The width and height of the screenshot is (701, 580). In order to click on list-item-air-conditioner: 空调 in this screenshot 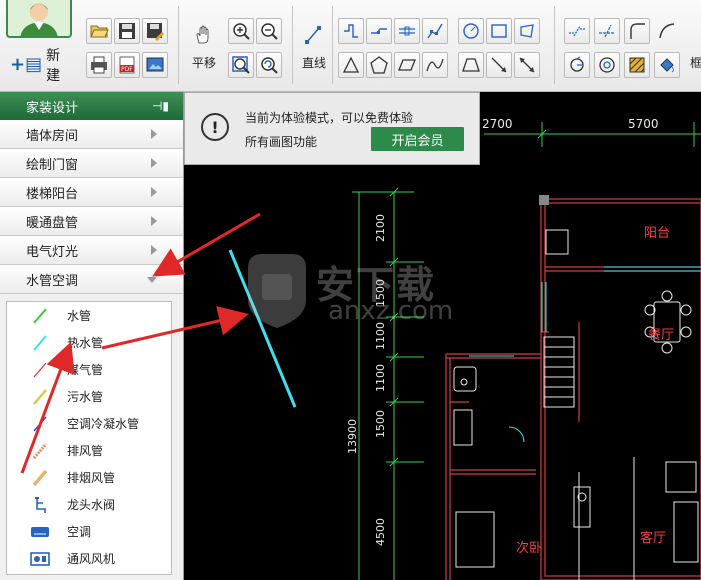, I will do `click(89, 531)`.